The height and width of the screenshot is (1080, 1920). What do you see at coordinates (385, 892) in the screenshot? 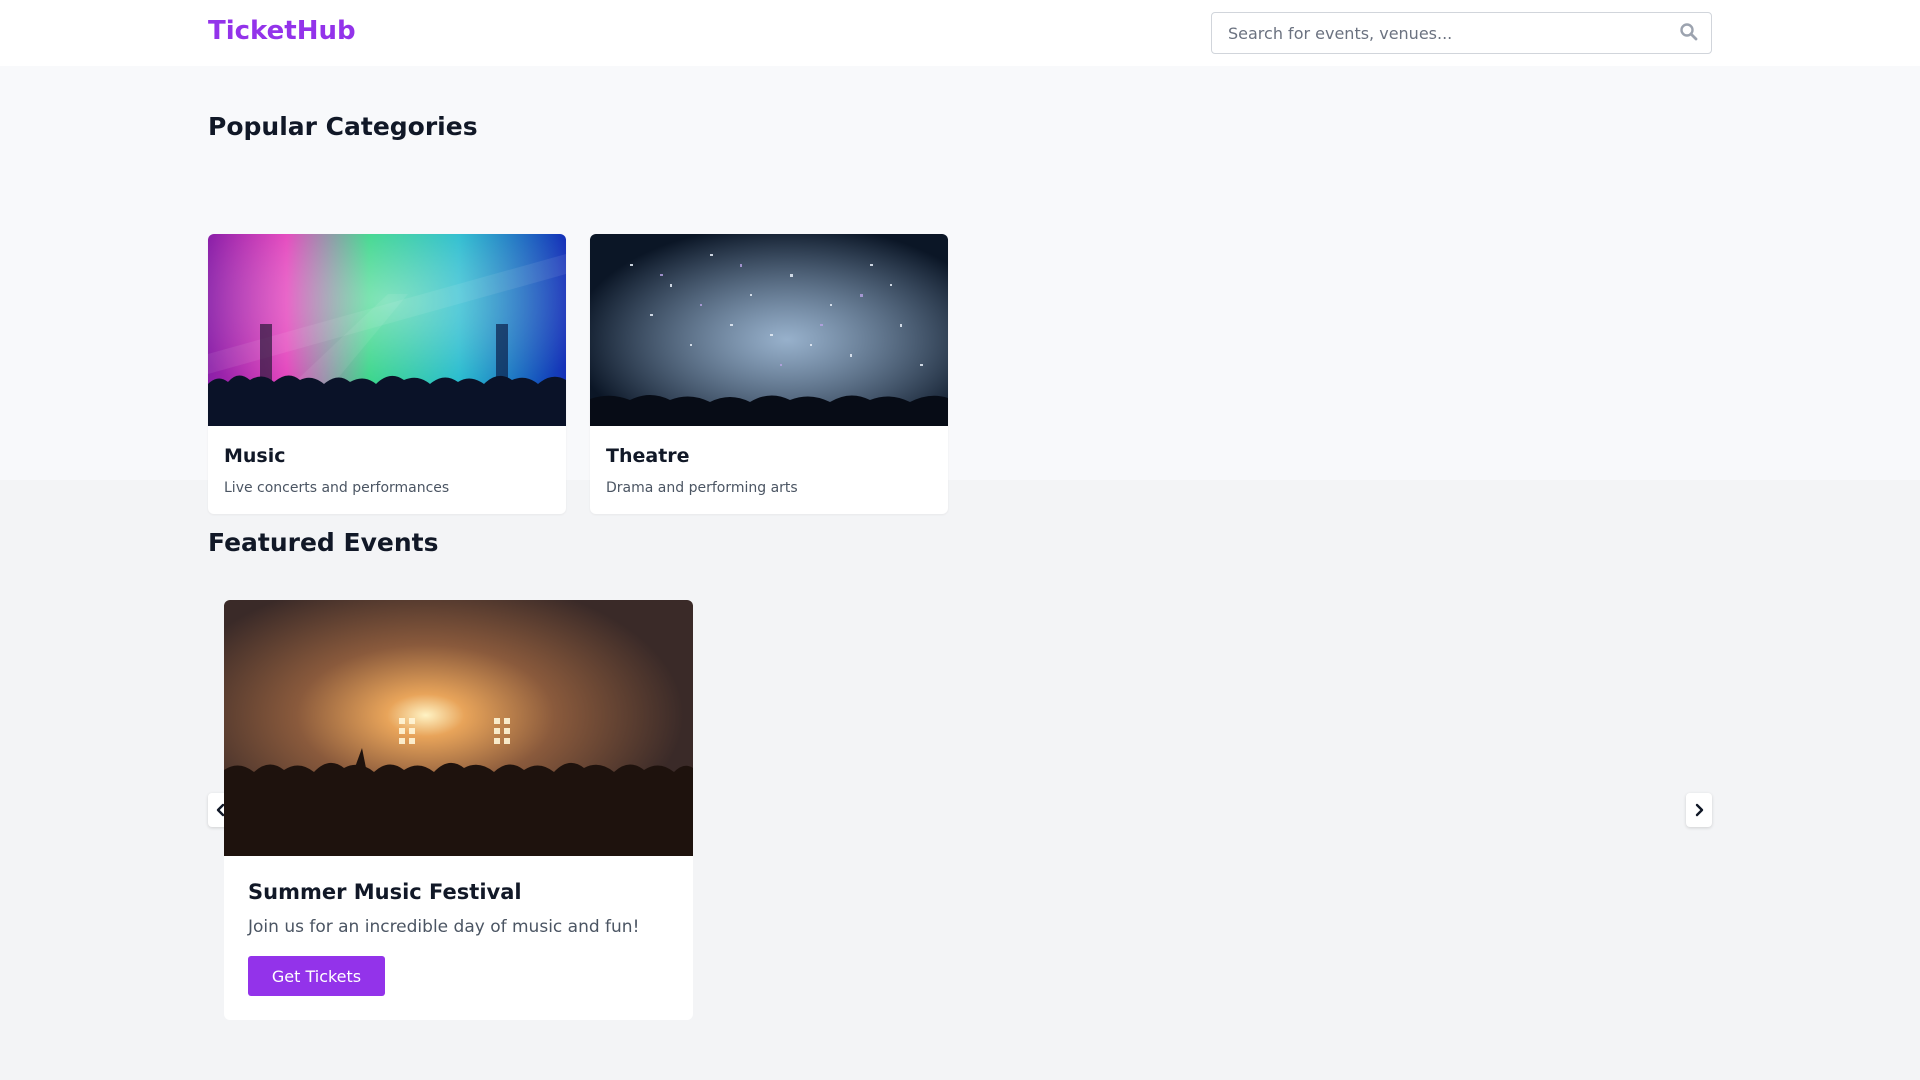
I see `event-title: Summer Music Festival` at bounding box center [385, 892].